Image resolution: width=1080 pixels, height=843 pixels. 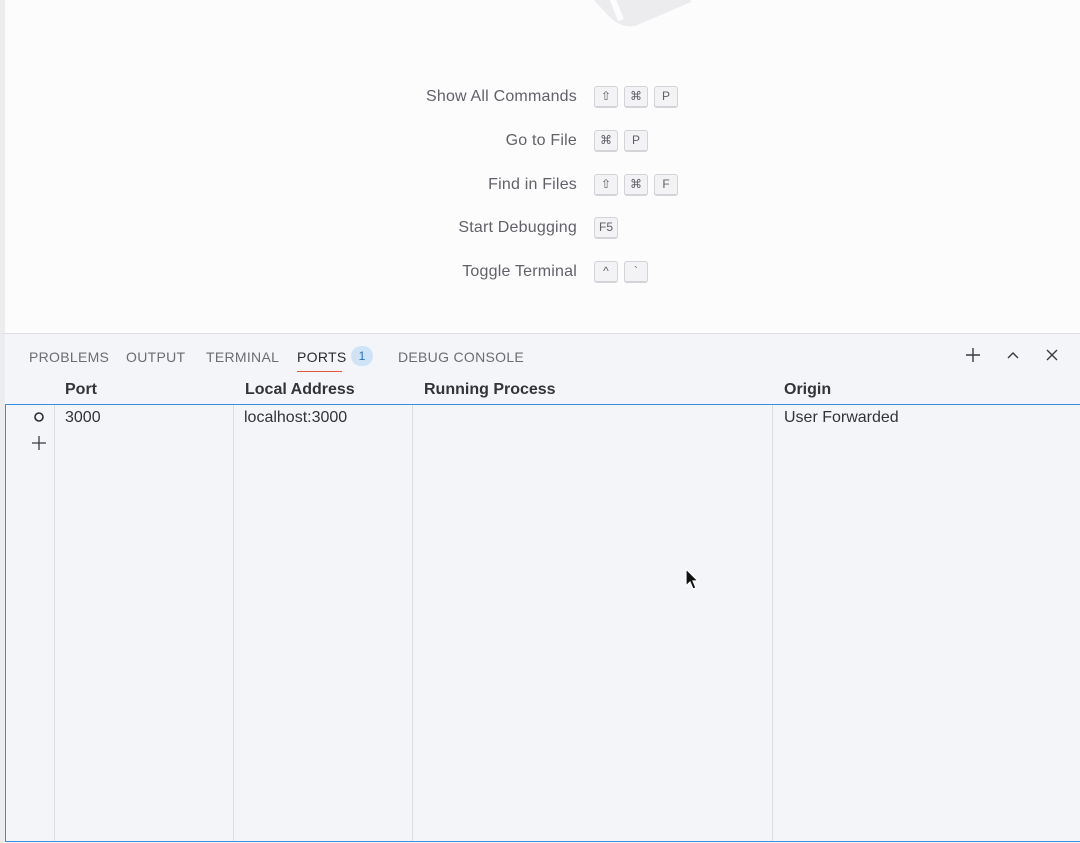 I want to click on key-f5: F5, so click(x=606, y=228).